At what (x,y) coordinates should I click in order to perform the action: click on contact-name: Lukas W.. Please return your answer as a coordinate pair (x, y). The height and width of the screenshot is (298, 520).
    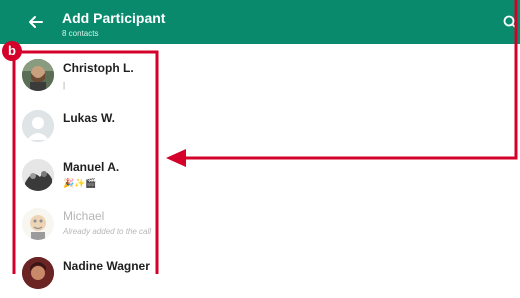
    Looking at the image, I should click on (89, 118).